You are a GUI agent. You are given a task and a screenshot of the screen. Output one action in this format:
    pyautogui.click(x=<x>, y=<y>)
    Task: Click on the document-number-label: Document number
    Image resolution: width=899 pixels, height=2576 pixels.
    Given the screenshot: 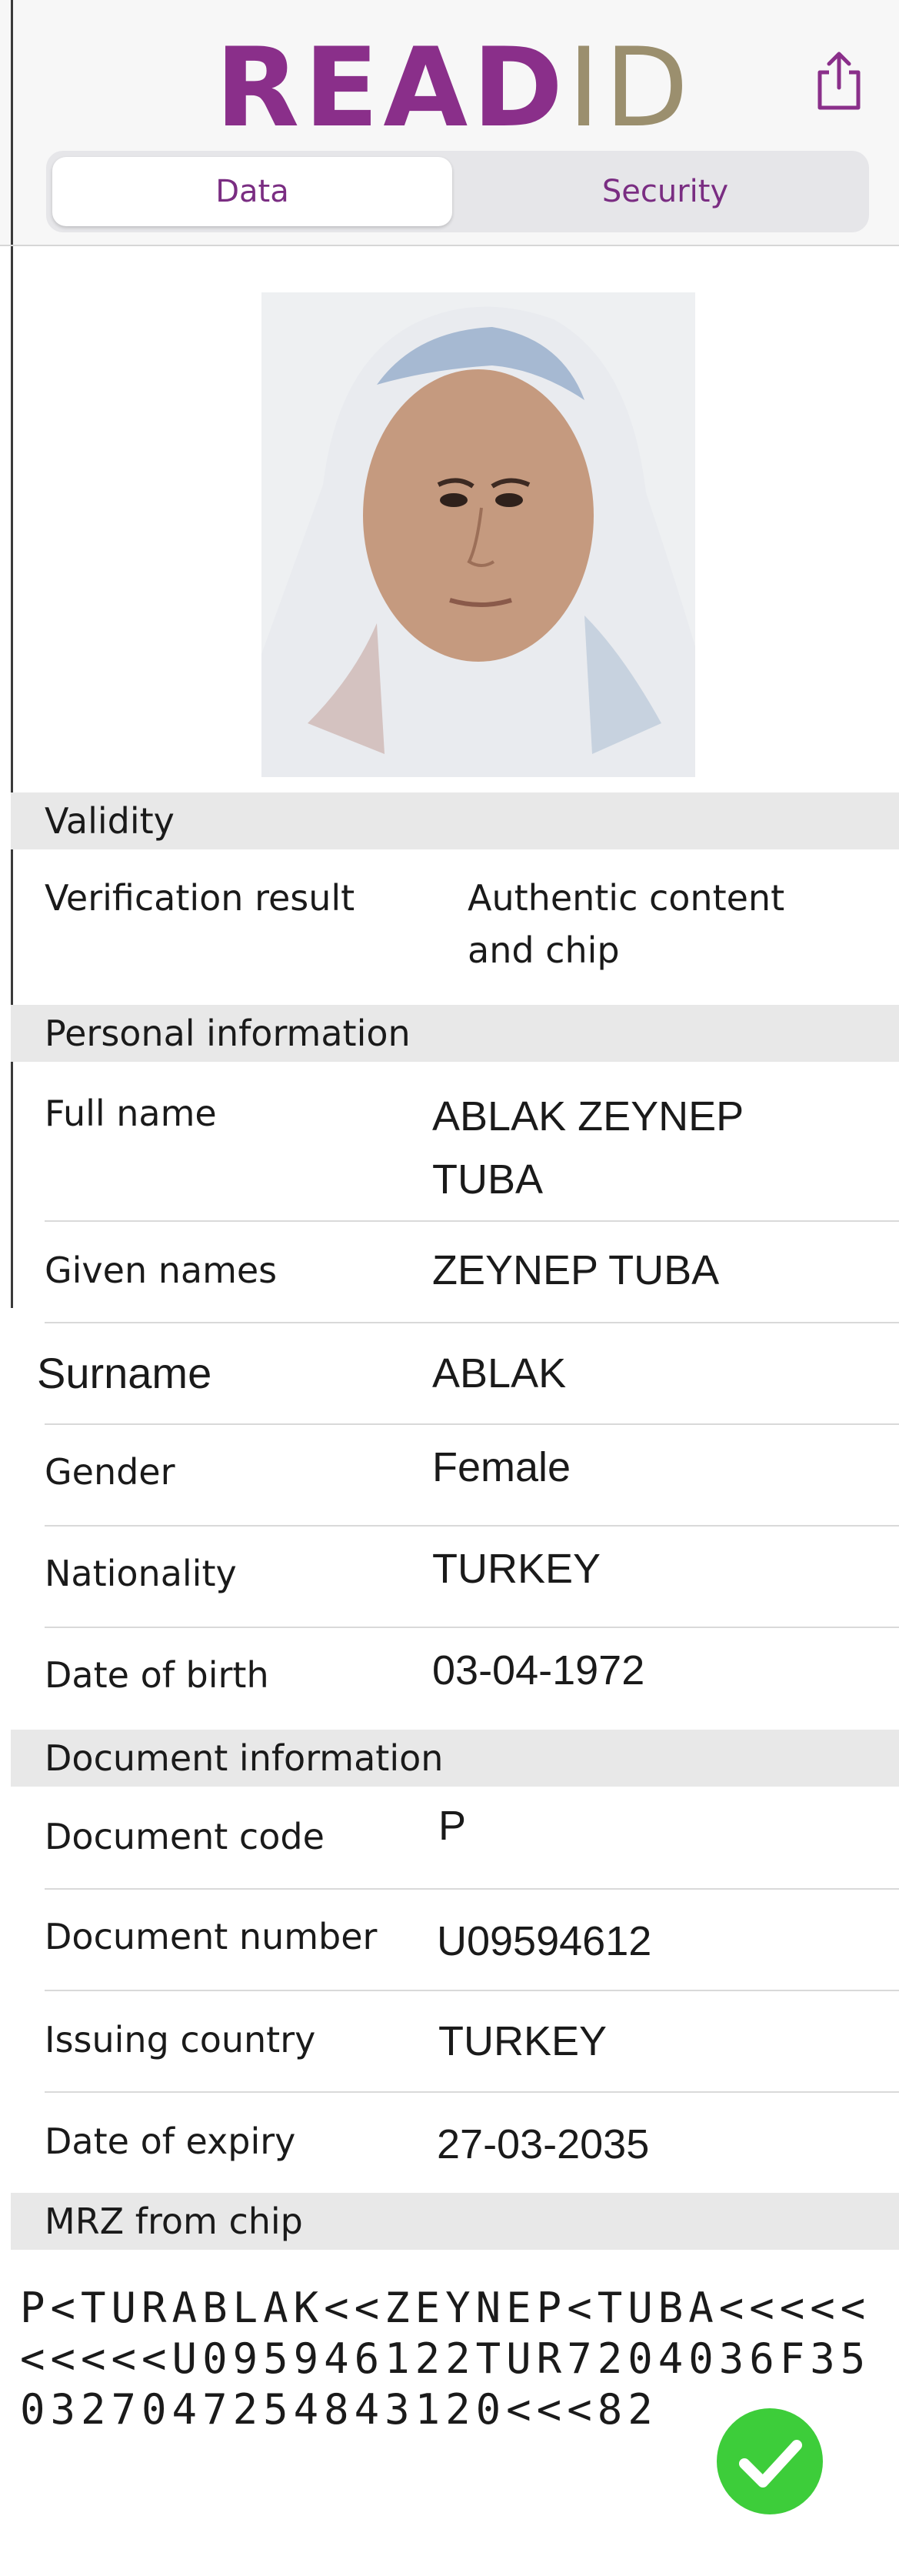 What is the action you would take?
    pyautogui.click(x=211, y=1937)
    